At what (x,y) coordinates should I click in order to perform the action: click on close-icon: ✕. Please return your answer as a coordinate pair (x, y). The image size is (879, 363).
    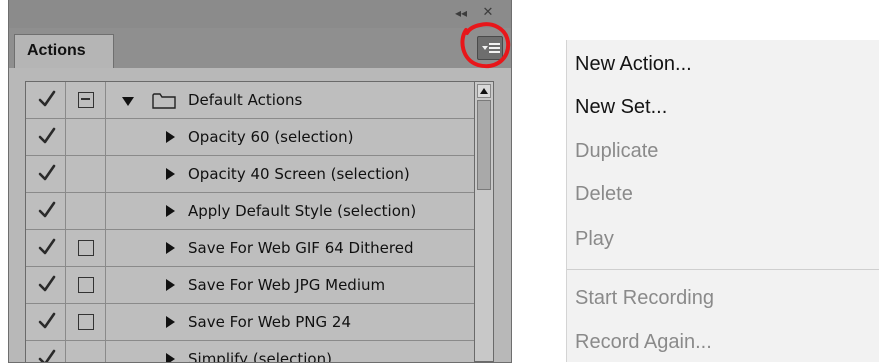
    Looking at the image, I should click on (488, 13).